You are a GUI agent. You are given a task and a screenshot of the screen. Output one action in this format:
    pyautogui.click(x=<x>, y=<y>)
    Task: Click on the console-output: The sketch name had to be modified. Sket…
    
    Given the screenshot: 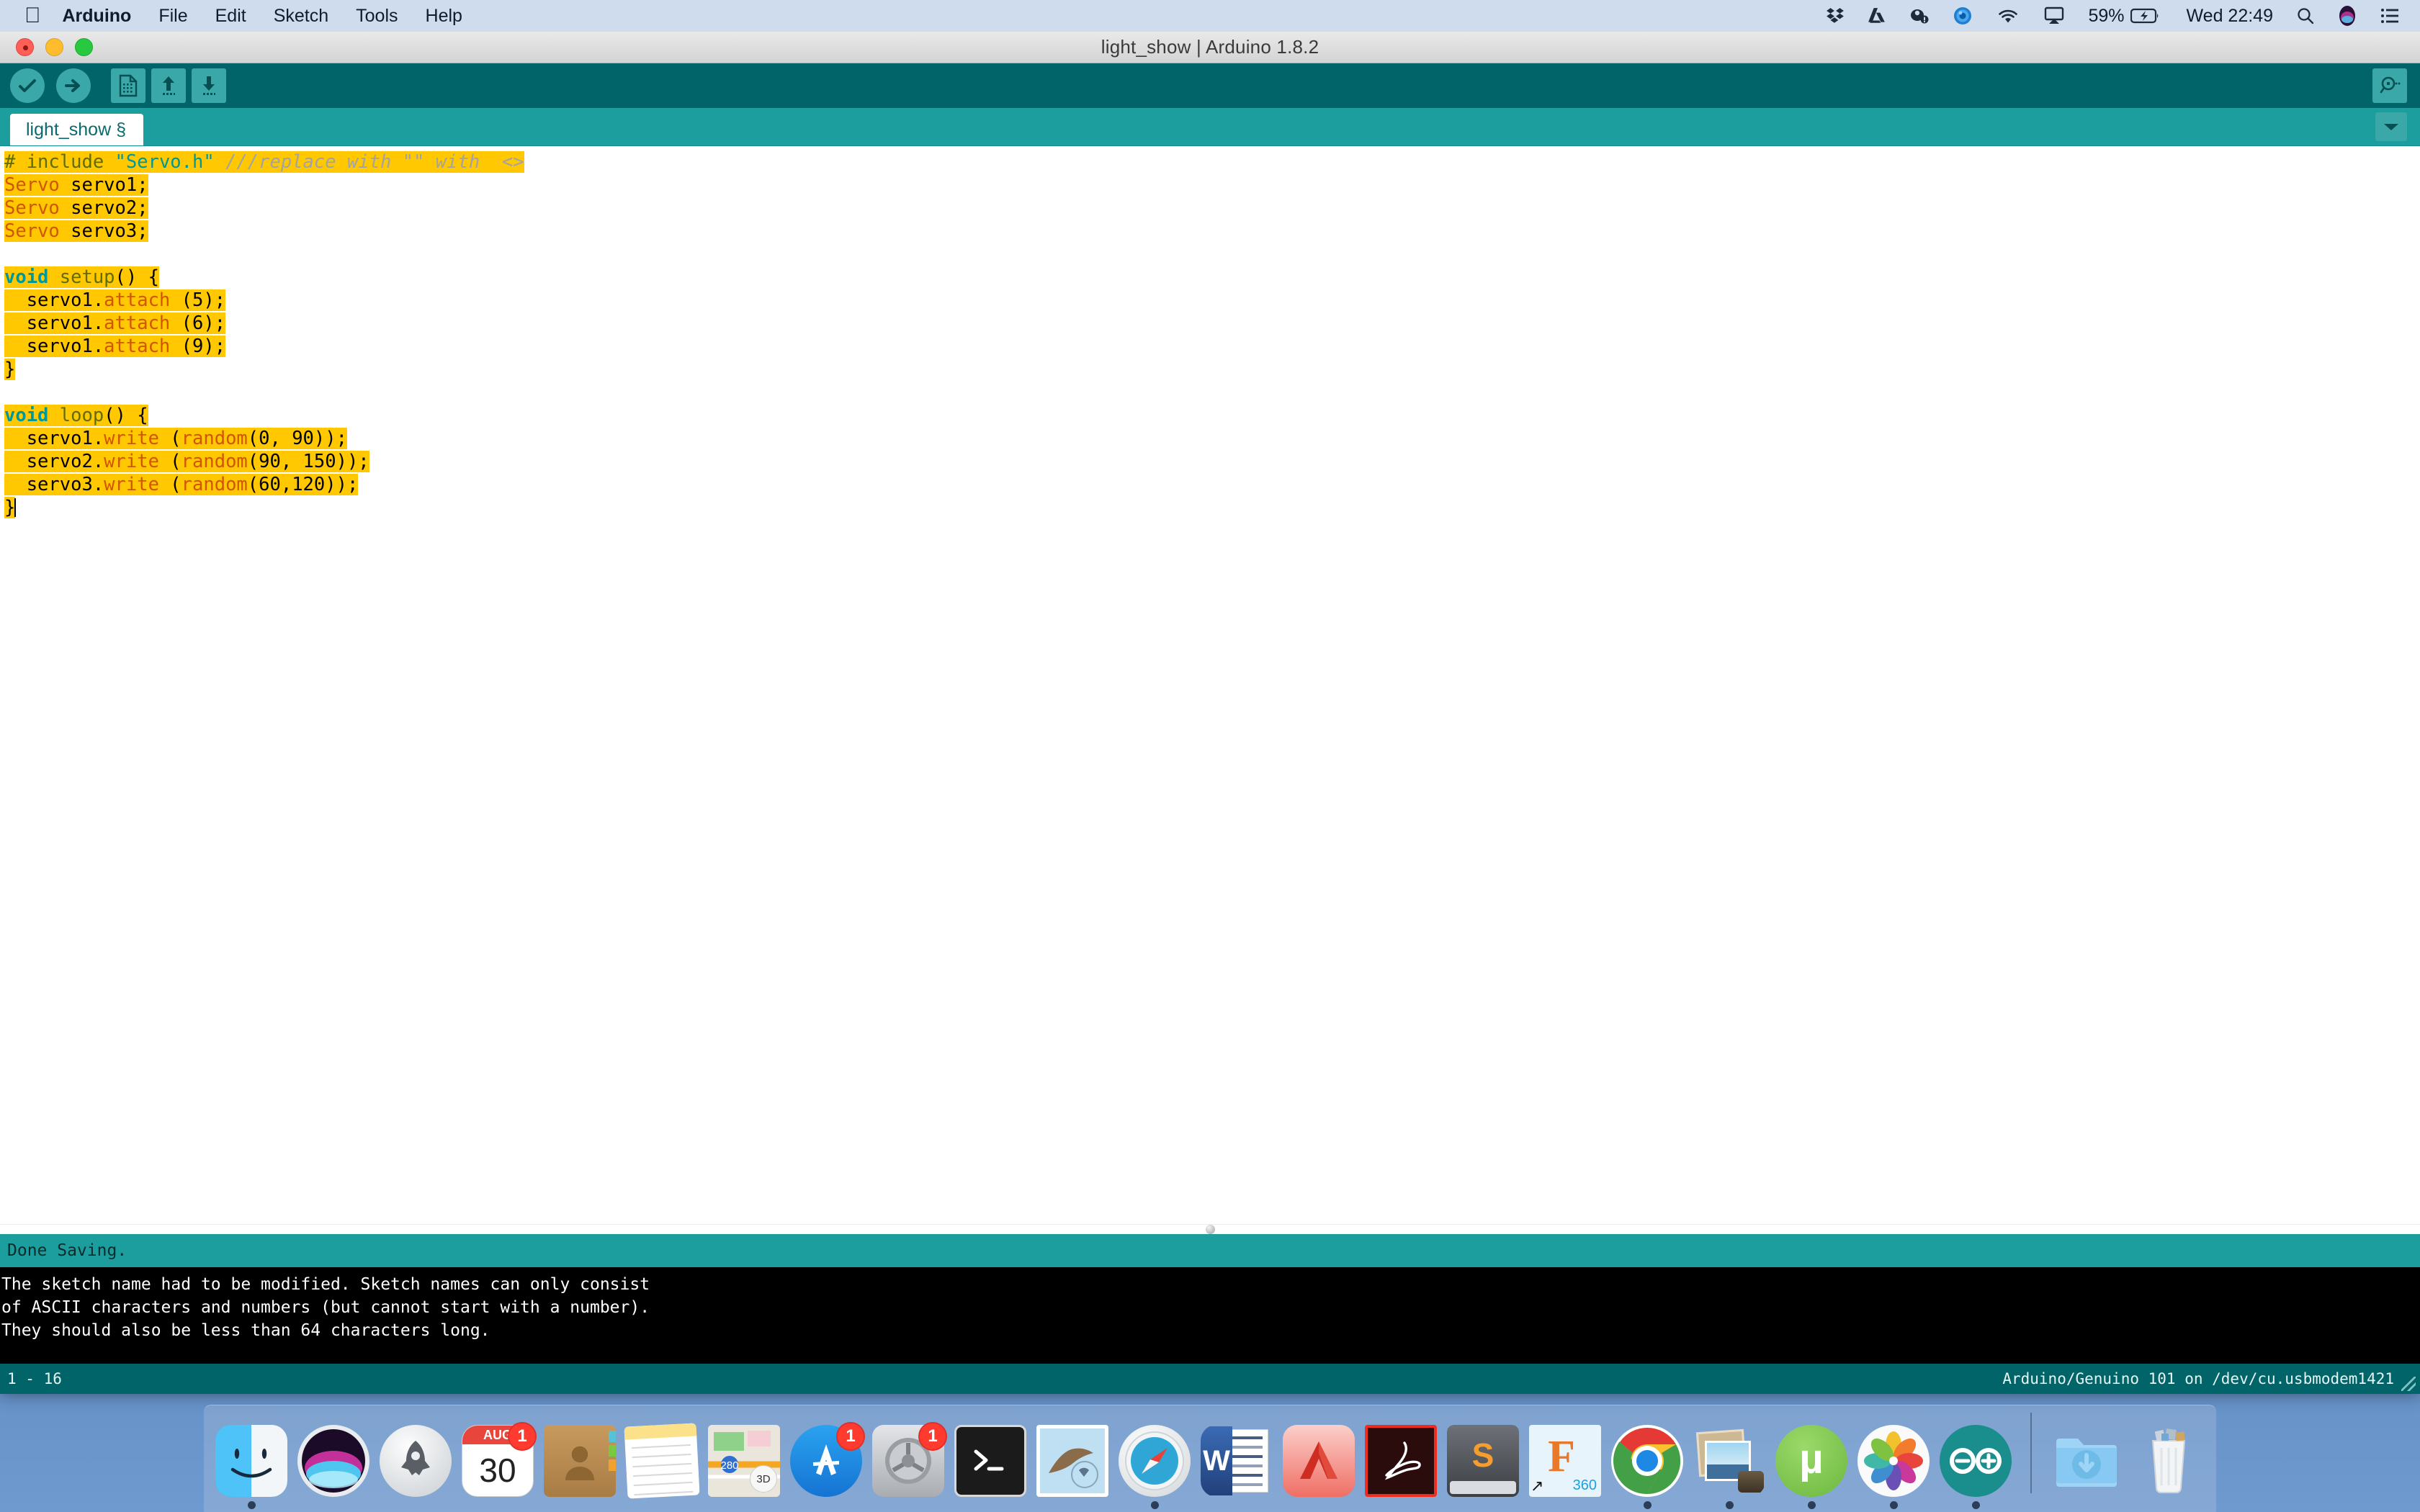 What is the action you would take?
    pyautogui.click(x=1210, y=1315)
    